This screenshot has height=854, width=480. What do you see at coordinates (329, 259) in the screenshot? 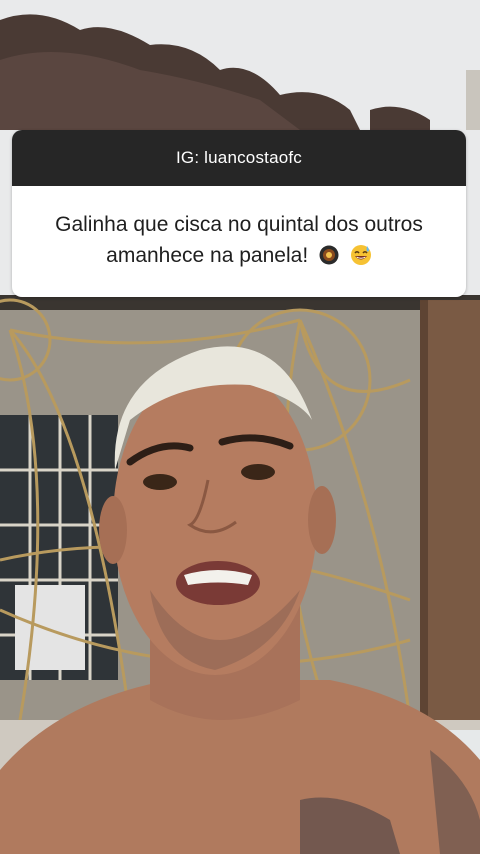
I see `cooking-pan-icon` at bounding box center [329, 259].